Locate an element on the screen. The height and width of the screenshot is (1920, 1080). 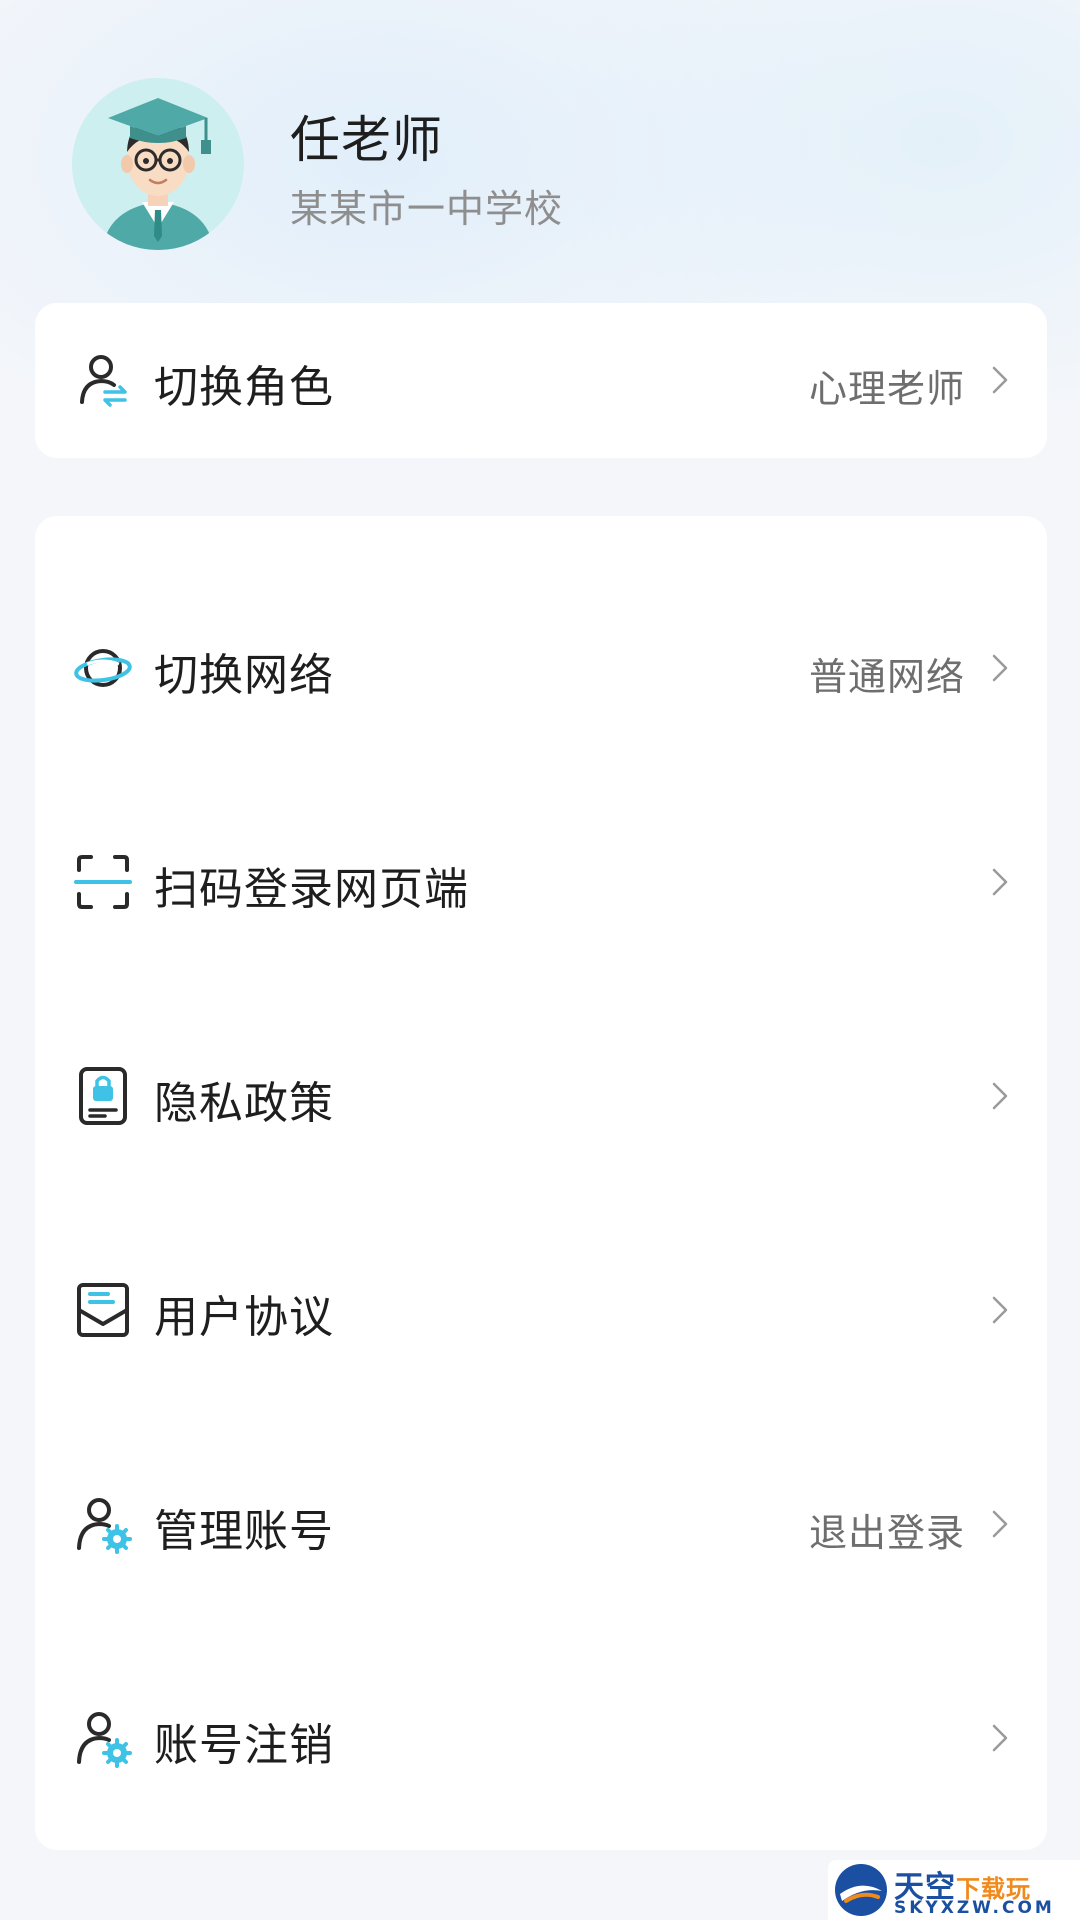
cancel-account-label: 账号注销 is located at coordinates (244, 1745).